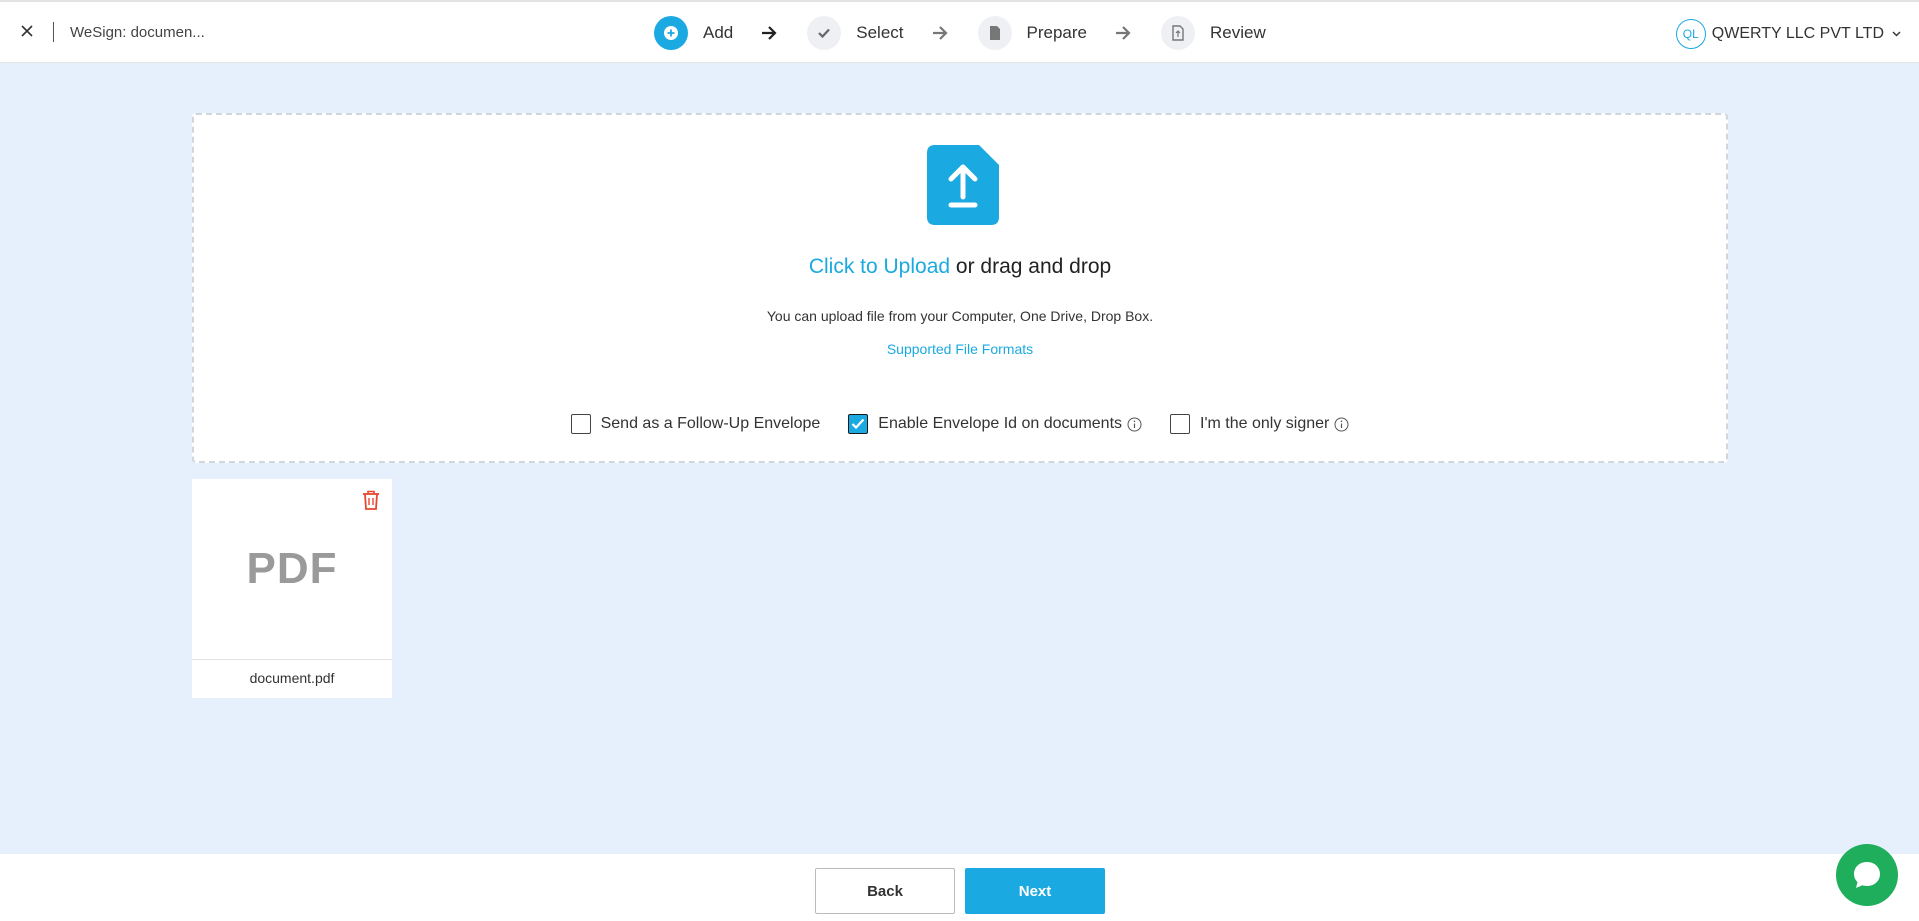  Describe the element at coordinates (53, 32) in the screenshot. I see `header-divider` at that location.